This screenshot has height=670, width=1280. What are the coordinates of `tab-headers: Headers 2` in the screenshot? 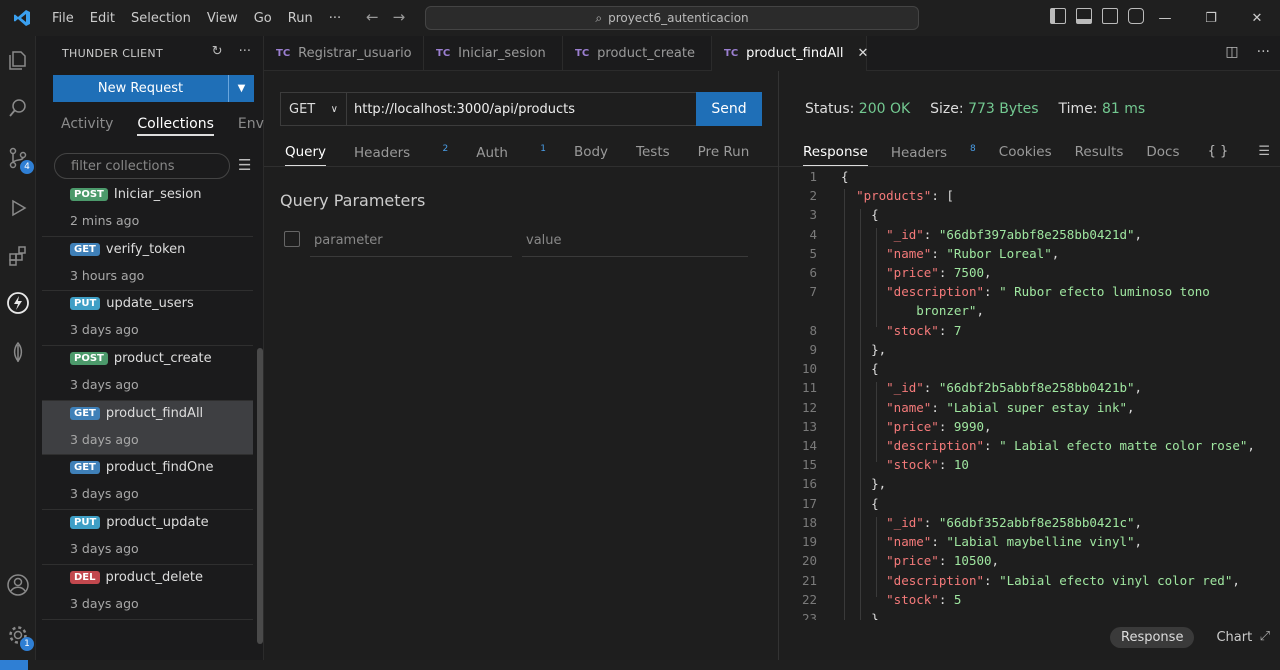 It's located at (401, 155).